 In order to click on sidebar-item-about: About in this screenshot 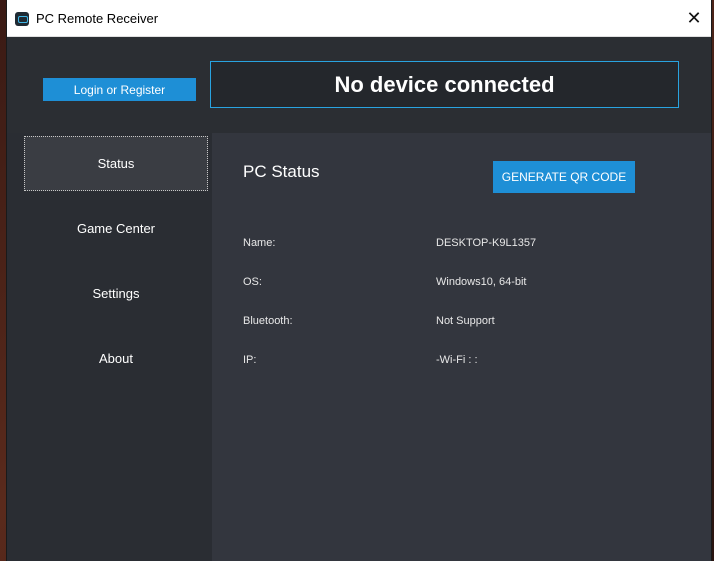, I will do `click(116, 358)`.